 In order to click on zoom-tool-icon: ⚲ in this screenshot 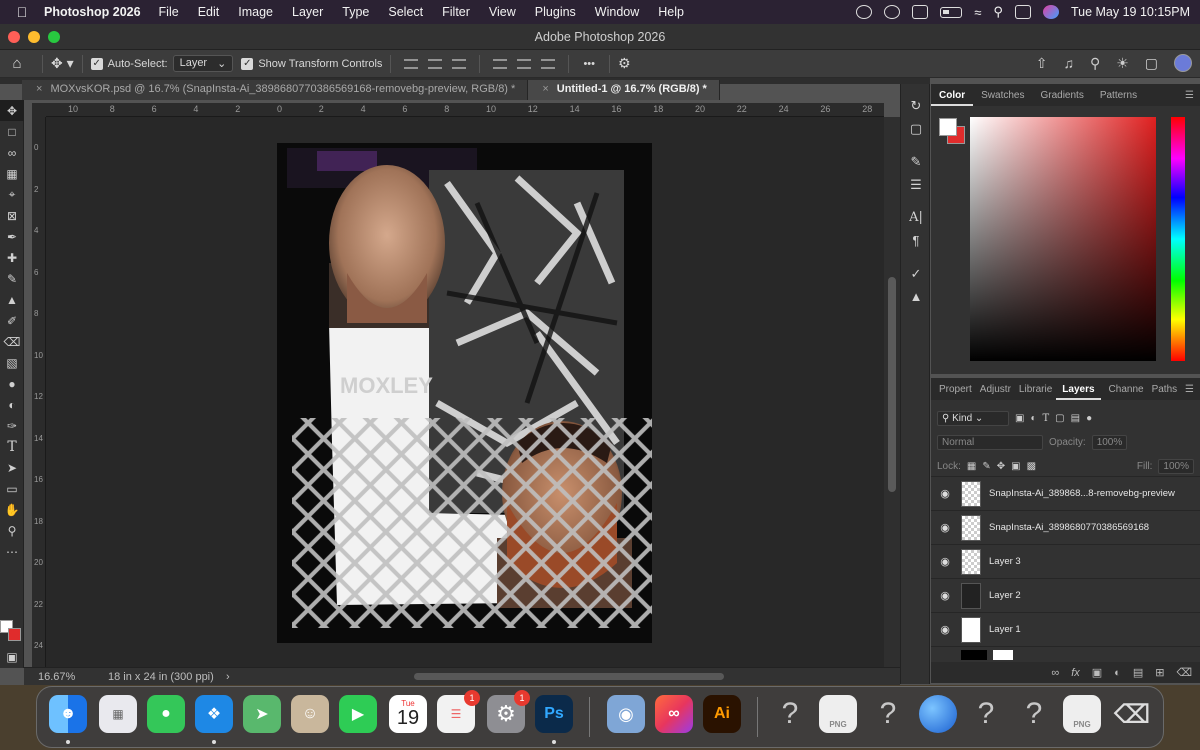, I will do `click(12, 530)`.